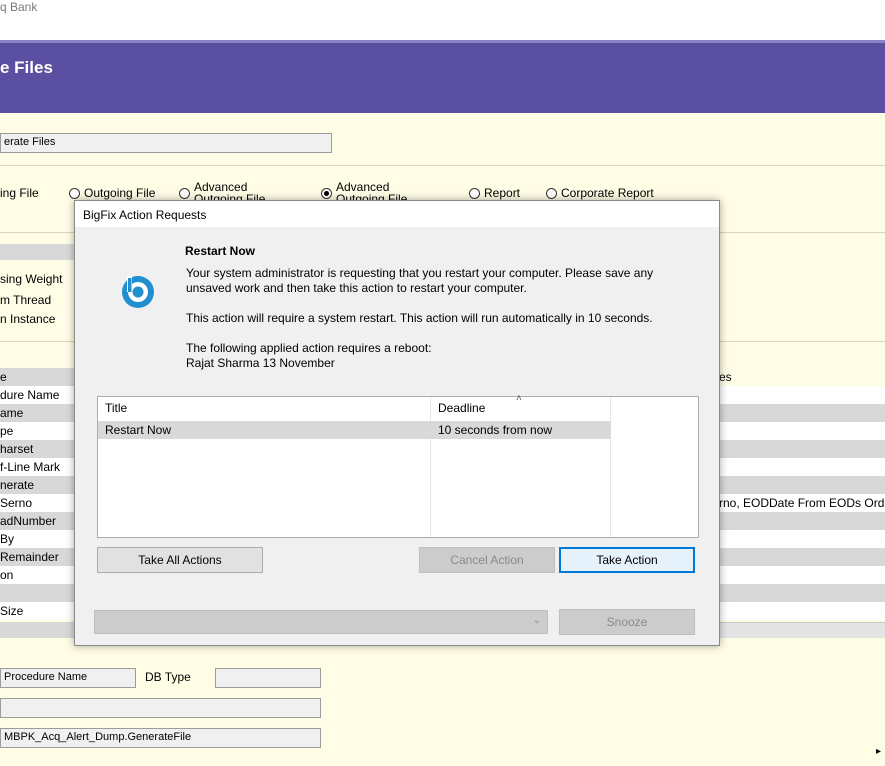 This screenshot has height=766, width=885. What do you see at coordinates (37, 611) in the screenshot?
I see `grid-row: Size` at bounding box center [37, 611].